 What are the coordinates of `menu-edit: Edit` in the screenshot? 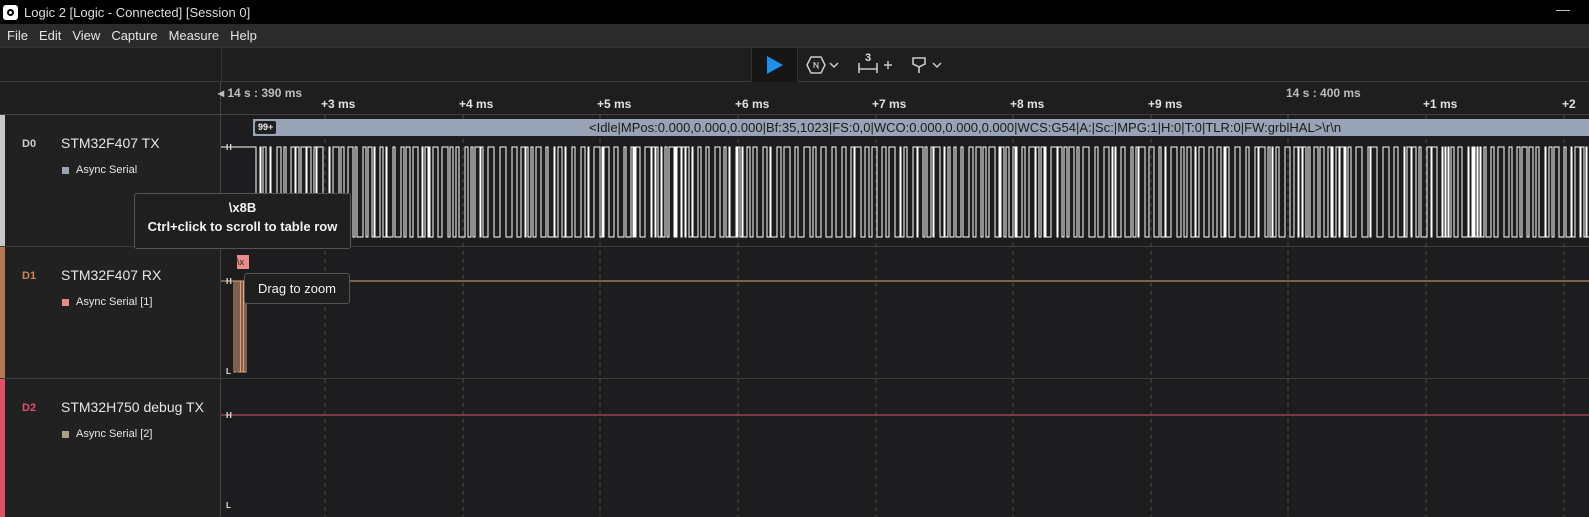 It's located at (50, 35).